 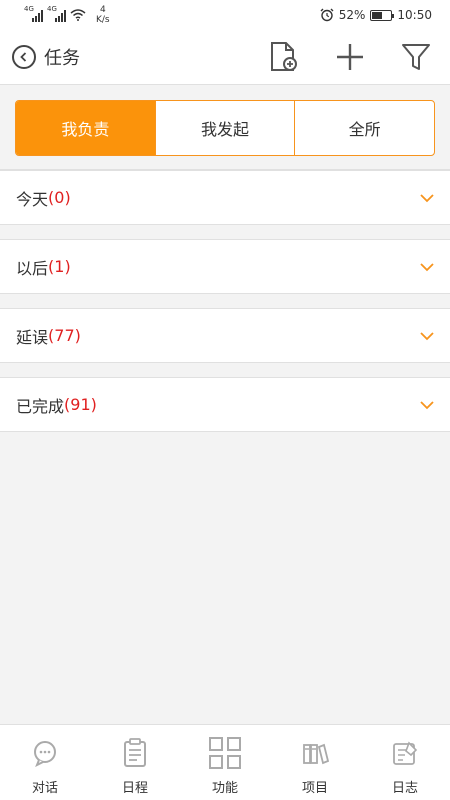 What do you see at coordinates (32, 268) in the screenshot?
I see `group-label: 以后` at bounding box center [32, 268].